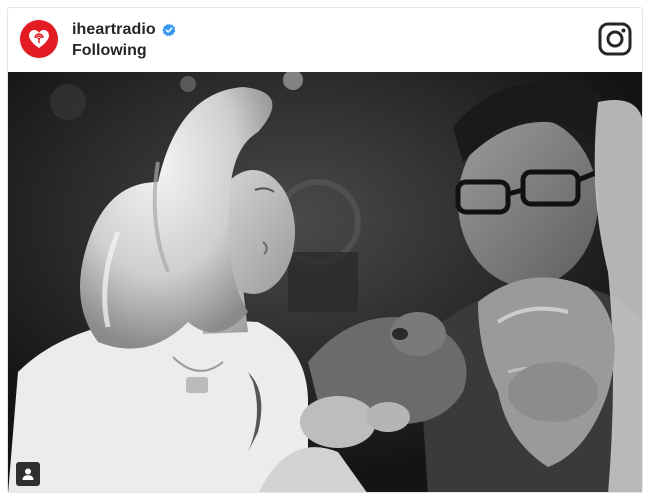  I want to click on post-header: iheartradio Following, so click(325, 40).